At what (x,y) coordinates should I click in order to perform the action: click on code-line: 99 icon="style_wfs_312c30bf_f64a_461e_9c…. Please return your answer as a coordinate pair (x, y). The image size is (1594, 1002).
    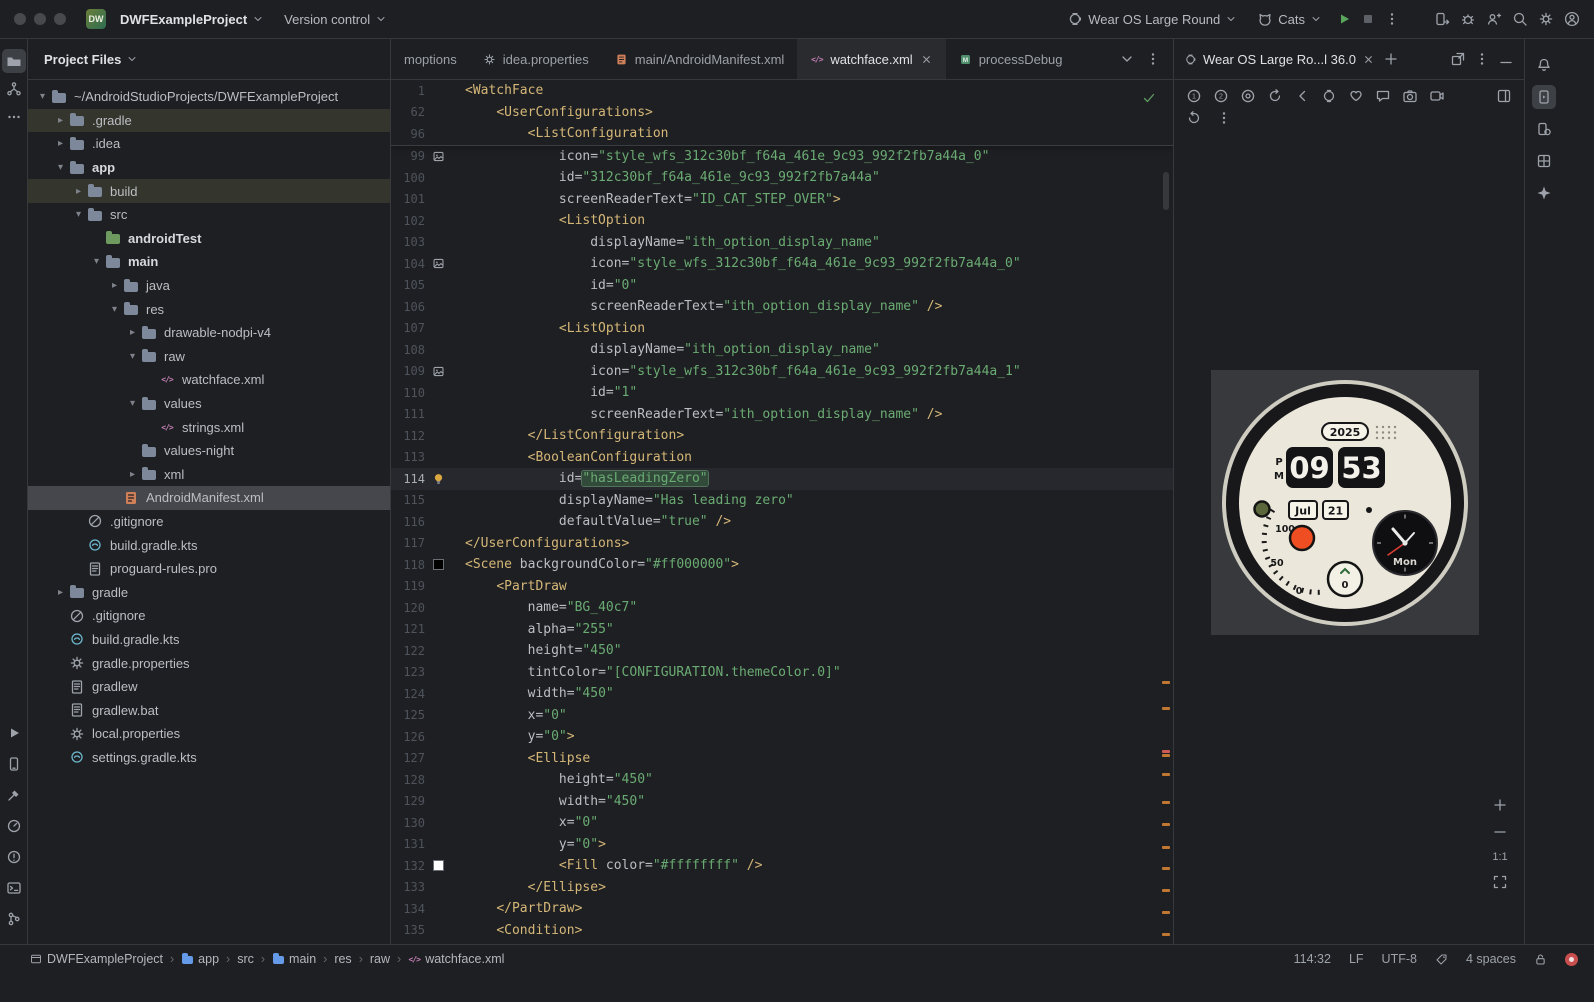
    Looking at the image, I should click on (782, 157).